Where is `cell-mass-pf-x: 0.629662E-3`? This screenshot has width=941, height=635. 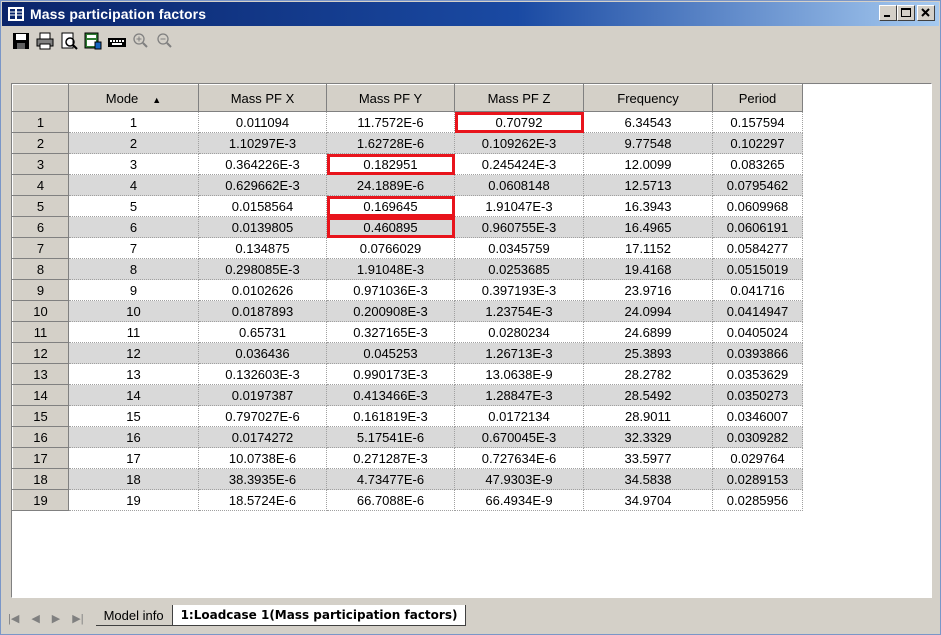
cell-mass-pf-x: 0.629662E-3 is located at coordinates (262, 185).